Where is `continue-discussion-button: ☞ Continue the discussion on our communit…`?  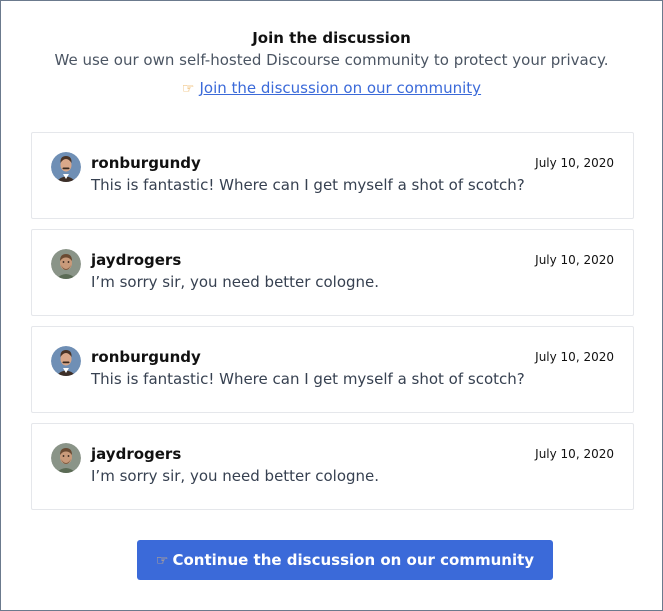
continue-discussion-button: ☞ Continue the discussion on our communit… is located at coordinates (345, 560).